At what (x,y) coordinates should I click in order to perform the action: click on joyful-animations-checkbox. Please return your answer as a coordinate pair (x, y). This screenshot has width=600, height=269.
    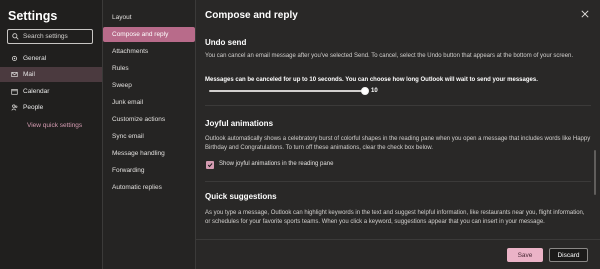
    Looking at the image, I should click on (210, 165).